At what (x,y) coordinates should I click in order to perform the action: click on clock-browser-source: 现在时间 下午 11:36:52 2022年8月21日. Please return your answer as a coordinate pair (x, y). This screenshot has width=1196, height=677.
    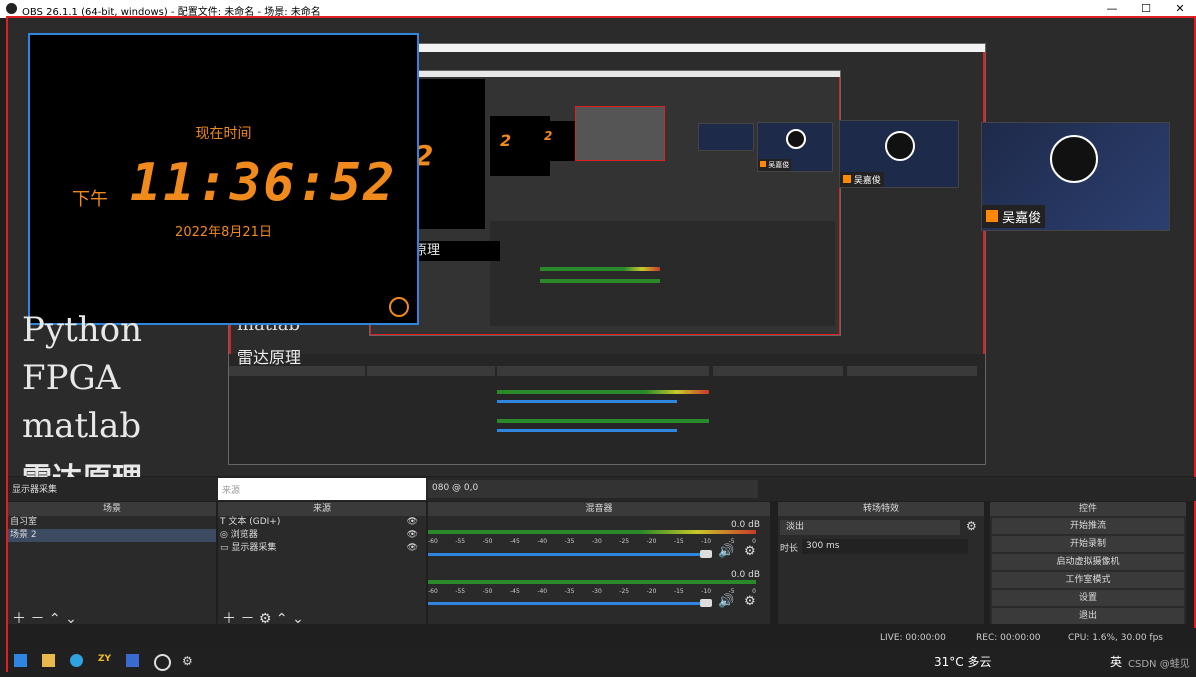
    Looking at the image, I should click on (223, 179).